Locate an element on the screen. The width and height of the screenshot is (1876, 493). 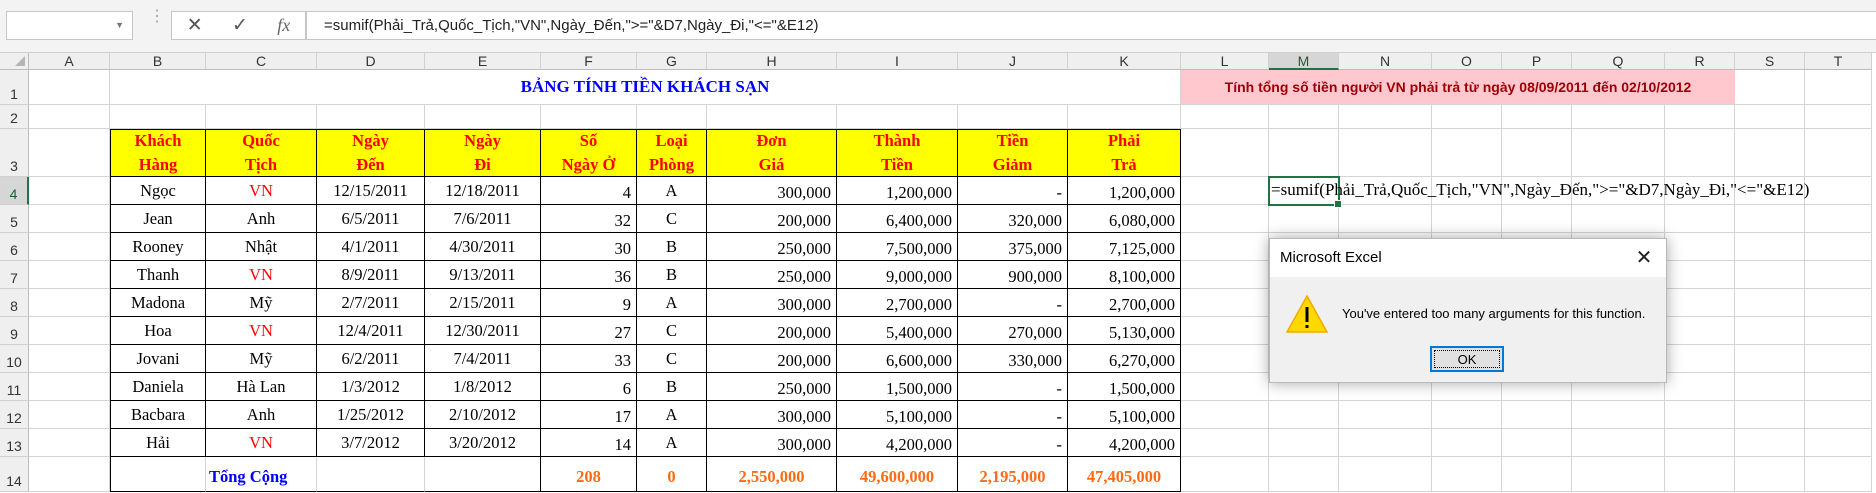
cell-days-stayed: 17 is located at coordinates (589, 415).